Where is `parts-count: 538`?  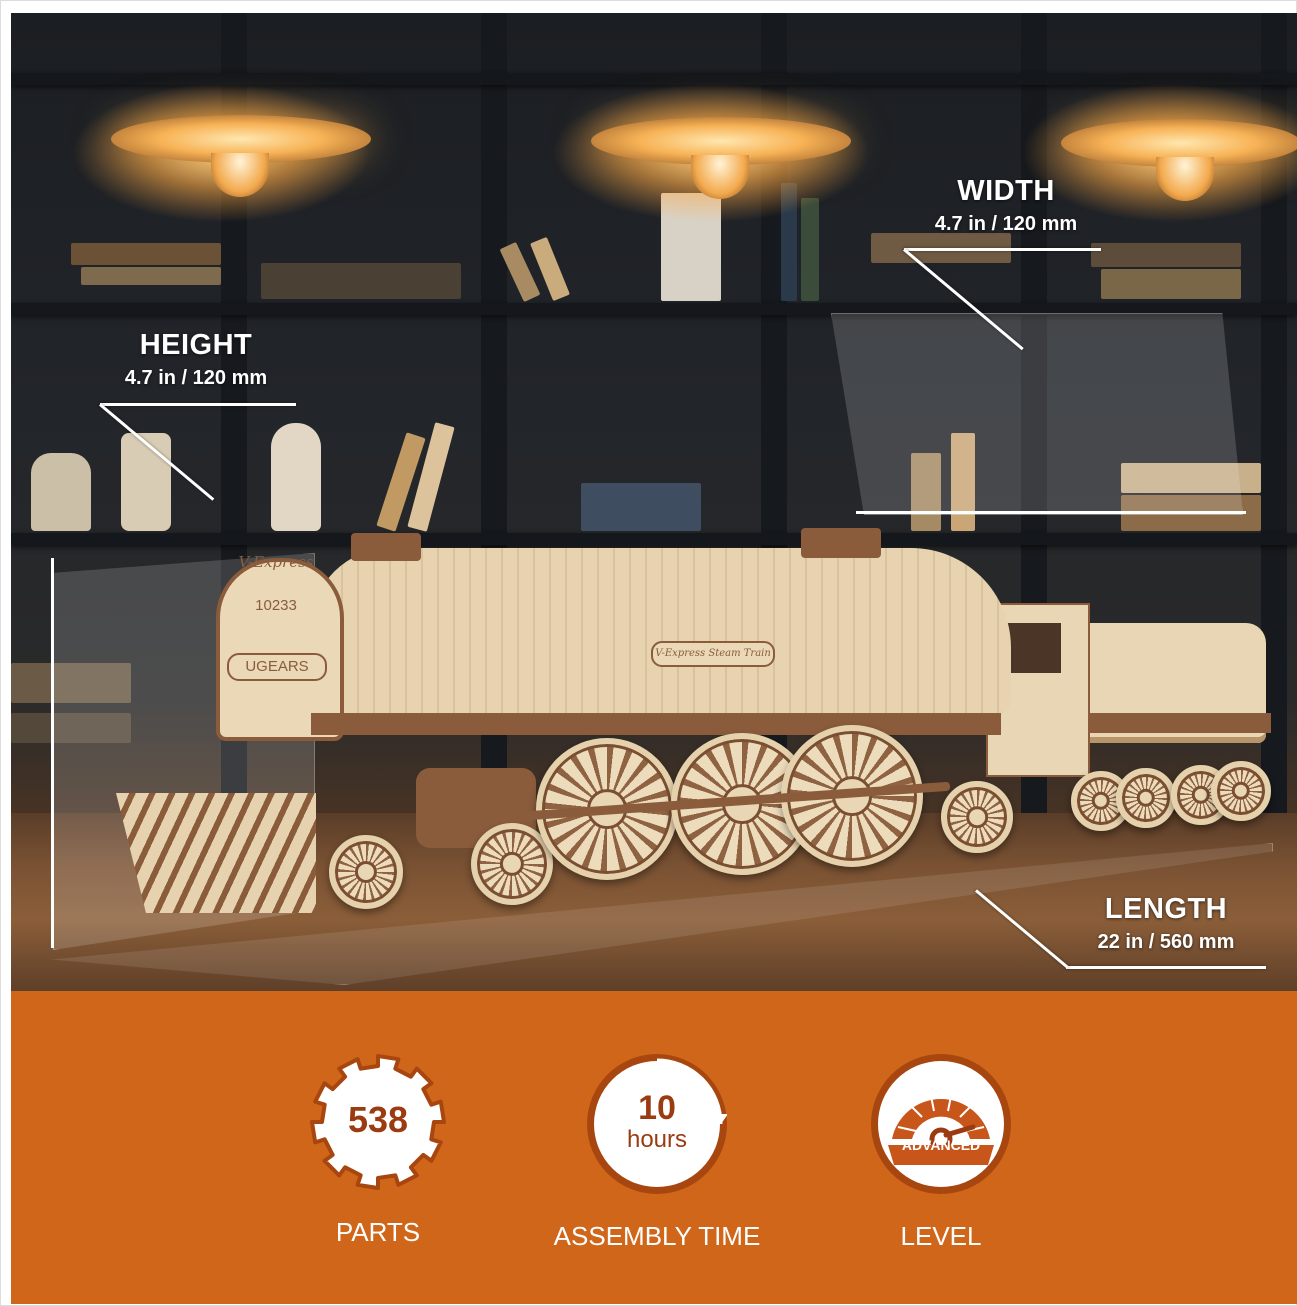 parts-count: 538 is located at coordinates (378, 1119).